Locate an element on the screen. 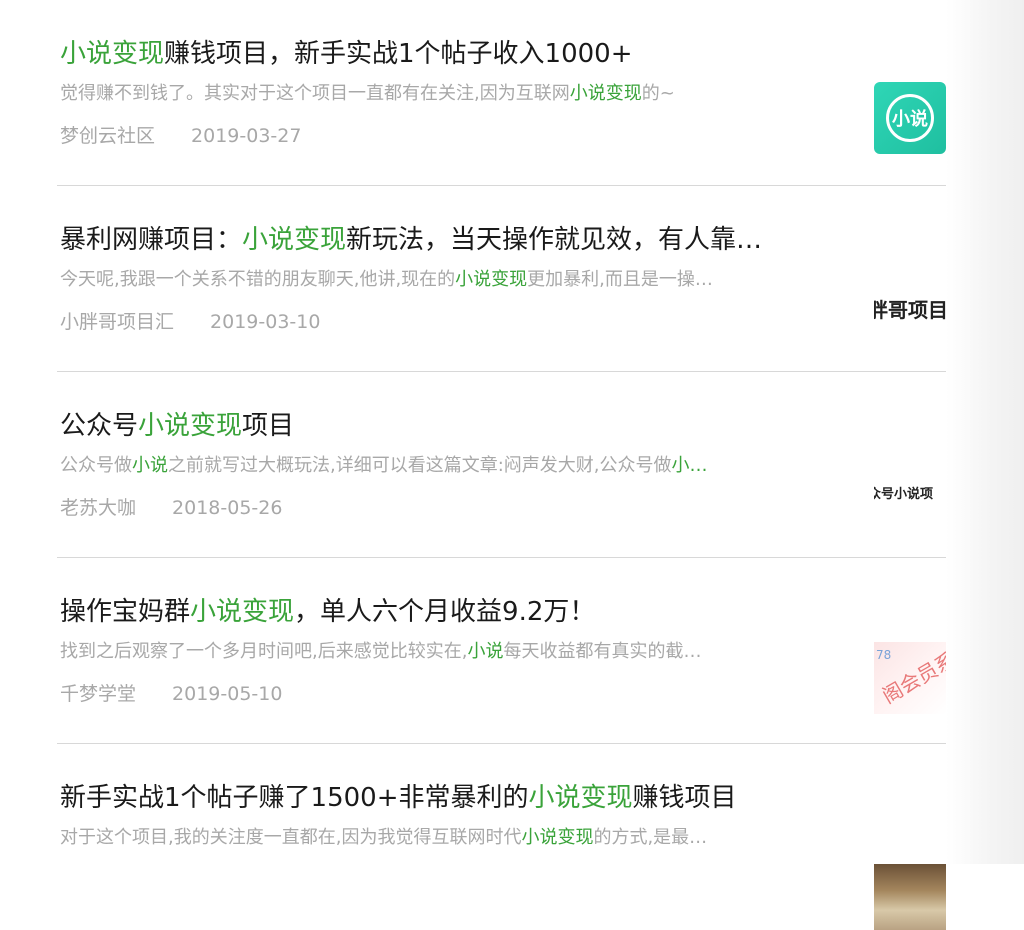 Image resolution: width=1024 pixels, height=930 pixels. title-text: 操作宝妈群 is located at coordinates (125, 612).